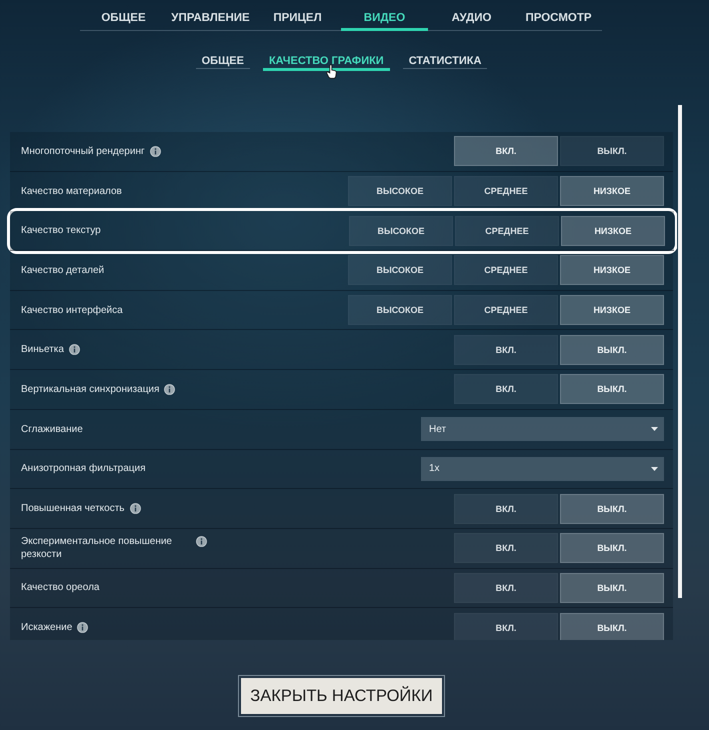 The width and height of the screenshot is (709, 730). I want to click on setting-label: Искажение, so click(46, 627).